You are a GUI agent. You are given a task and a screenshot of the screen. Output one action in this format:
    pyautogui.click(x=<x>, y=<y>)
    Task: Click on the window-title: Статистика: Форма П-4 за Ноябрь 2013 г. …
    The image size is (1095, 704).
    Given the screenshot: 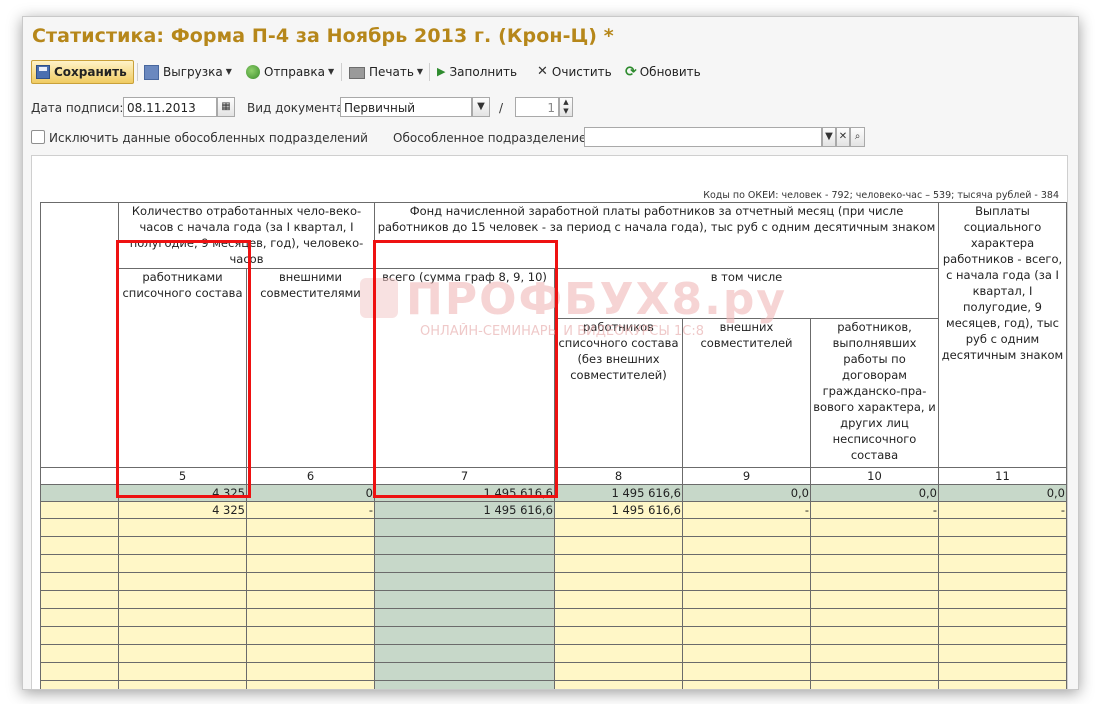 What is the action you would take?
    pyautogui.click(x=323, y=36)
    